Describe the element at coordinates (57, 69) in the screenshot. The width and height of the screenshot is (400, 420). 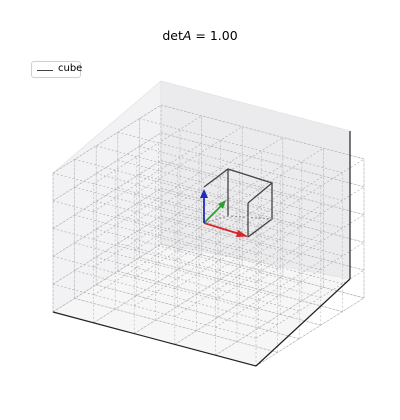
I see `legend: cube` at that location.